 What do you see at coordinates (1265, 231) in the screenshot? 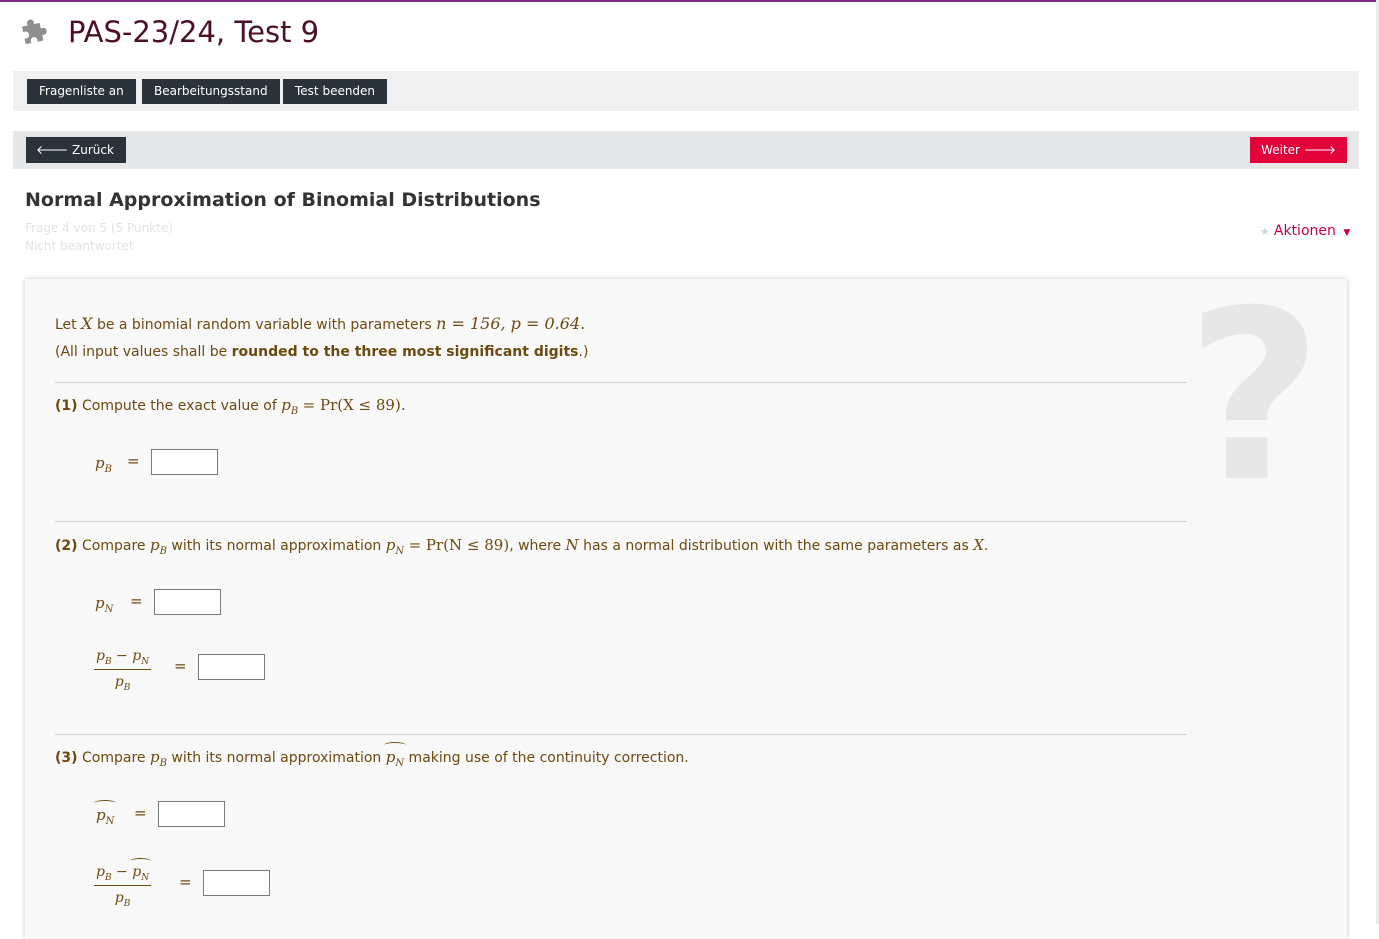
I see `star-icon: ★` at bounding box center [1265, 231].